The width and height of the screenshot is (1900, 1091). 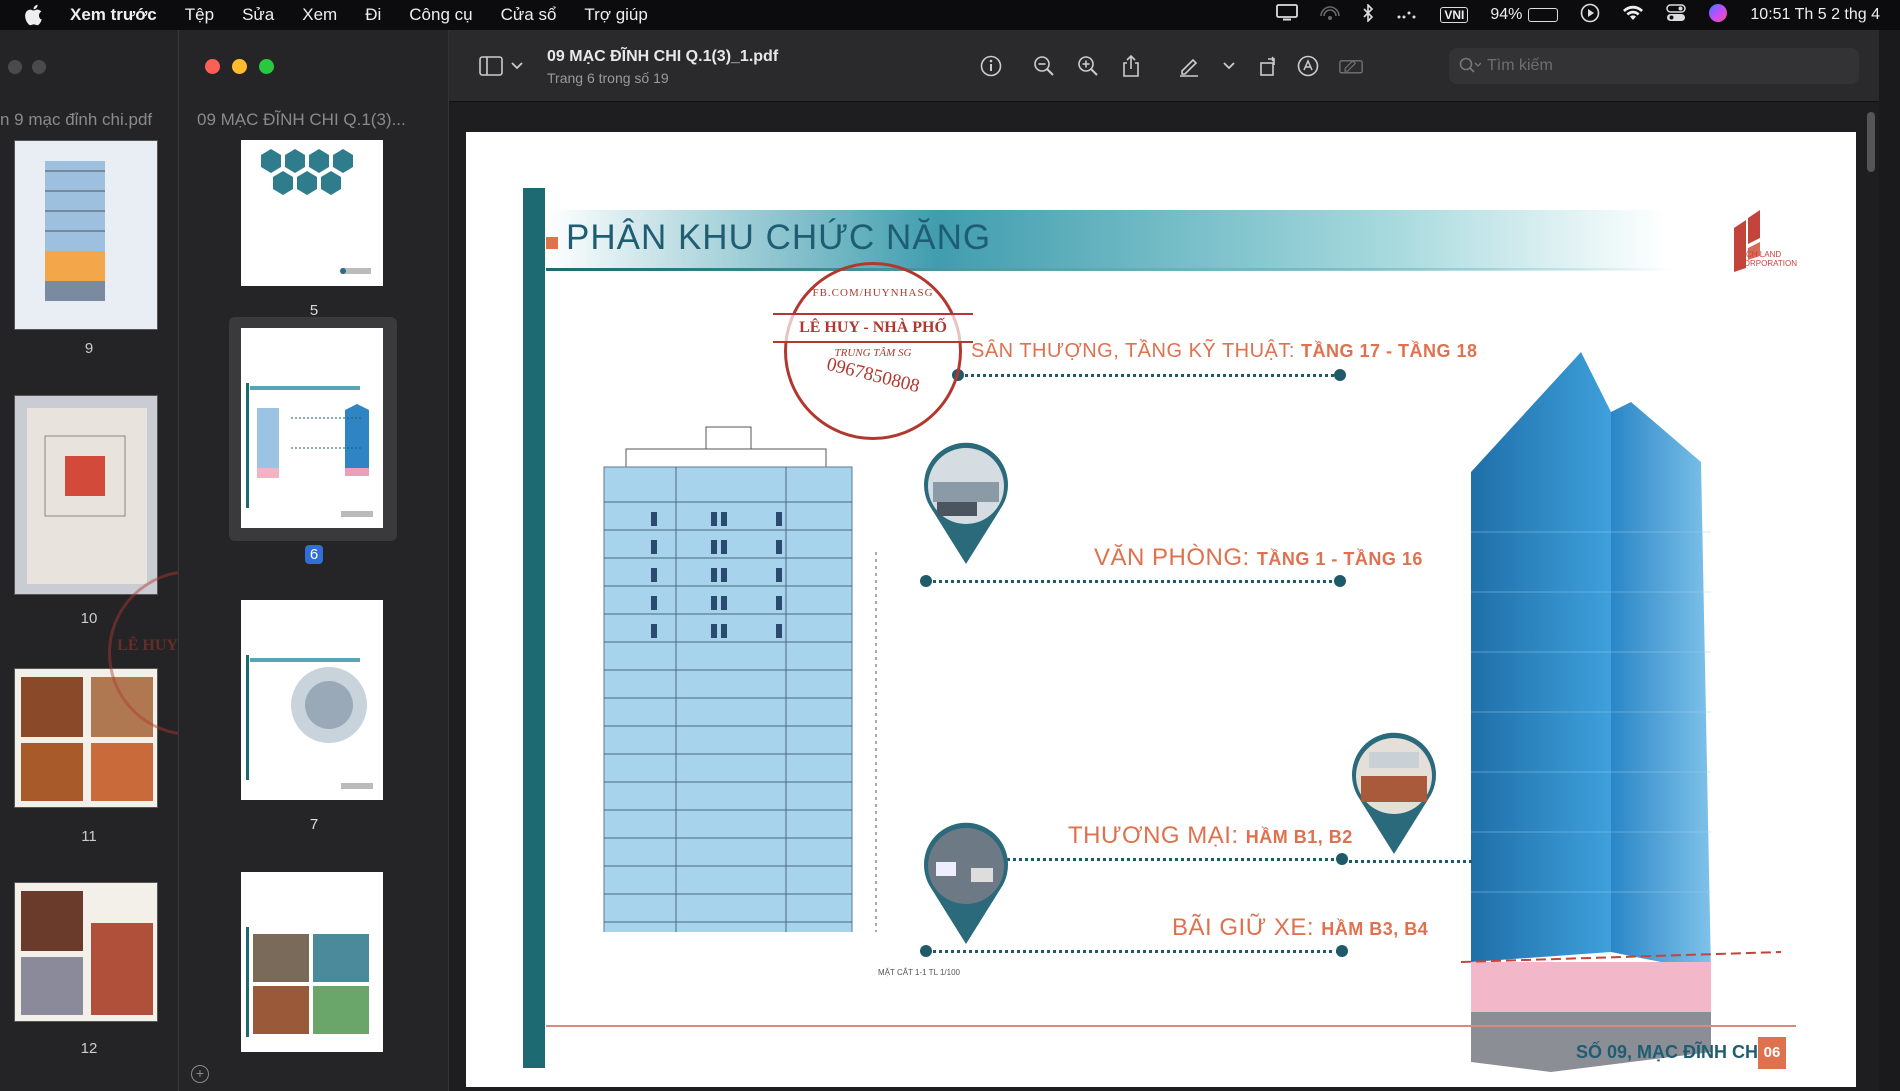 I want to click on battery-indicator: 94%, so click(x=1524, y=15).